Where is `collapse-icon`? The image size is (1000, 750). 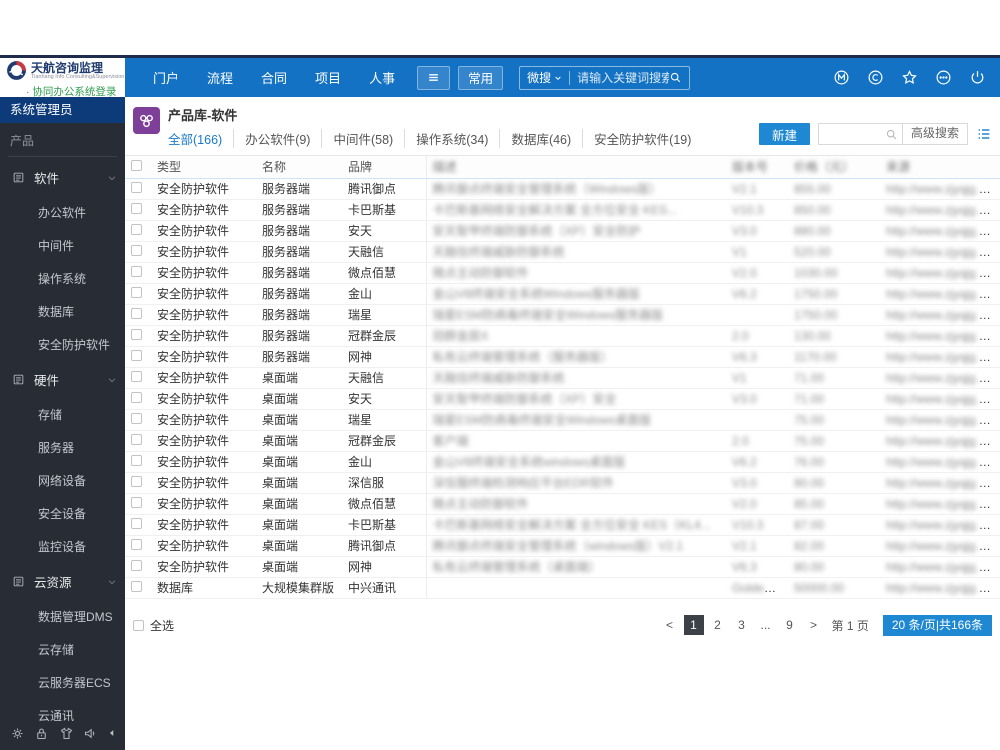 collapse-icon is located at coordinates (112, 733).